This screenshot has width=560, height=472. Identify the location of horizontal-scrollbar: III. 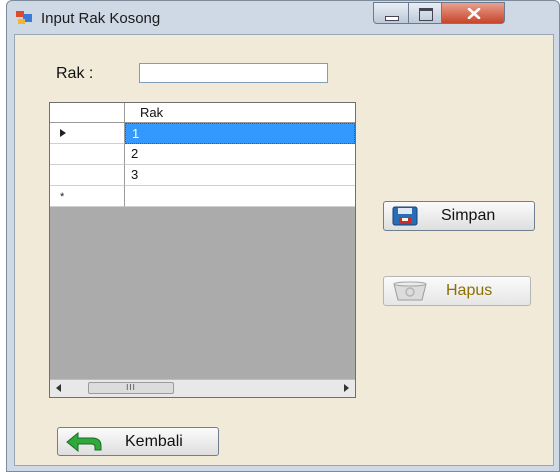
(202, 388).